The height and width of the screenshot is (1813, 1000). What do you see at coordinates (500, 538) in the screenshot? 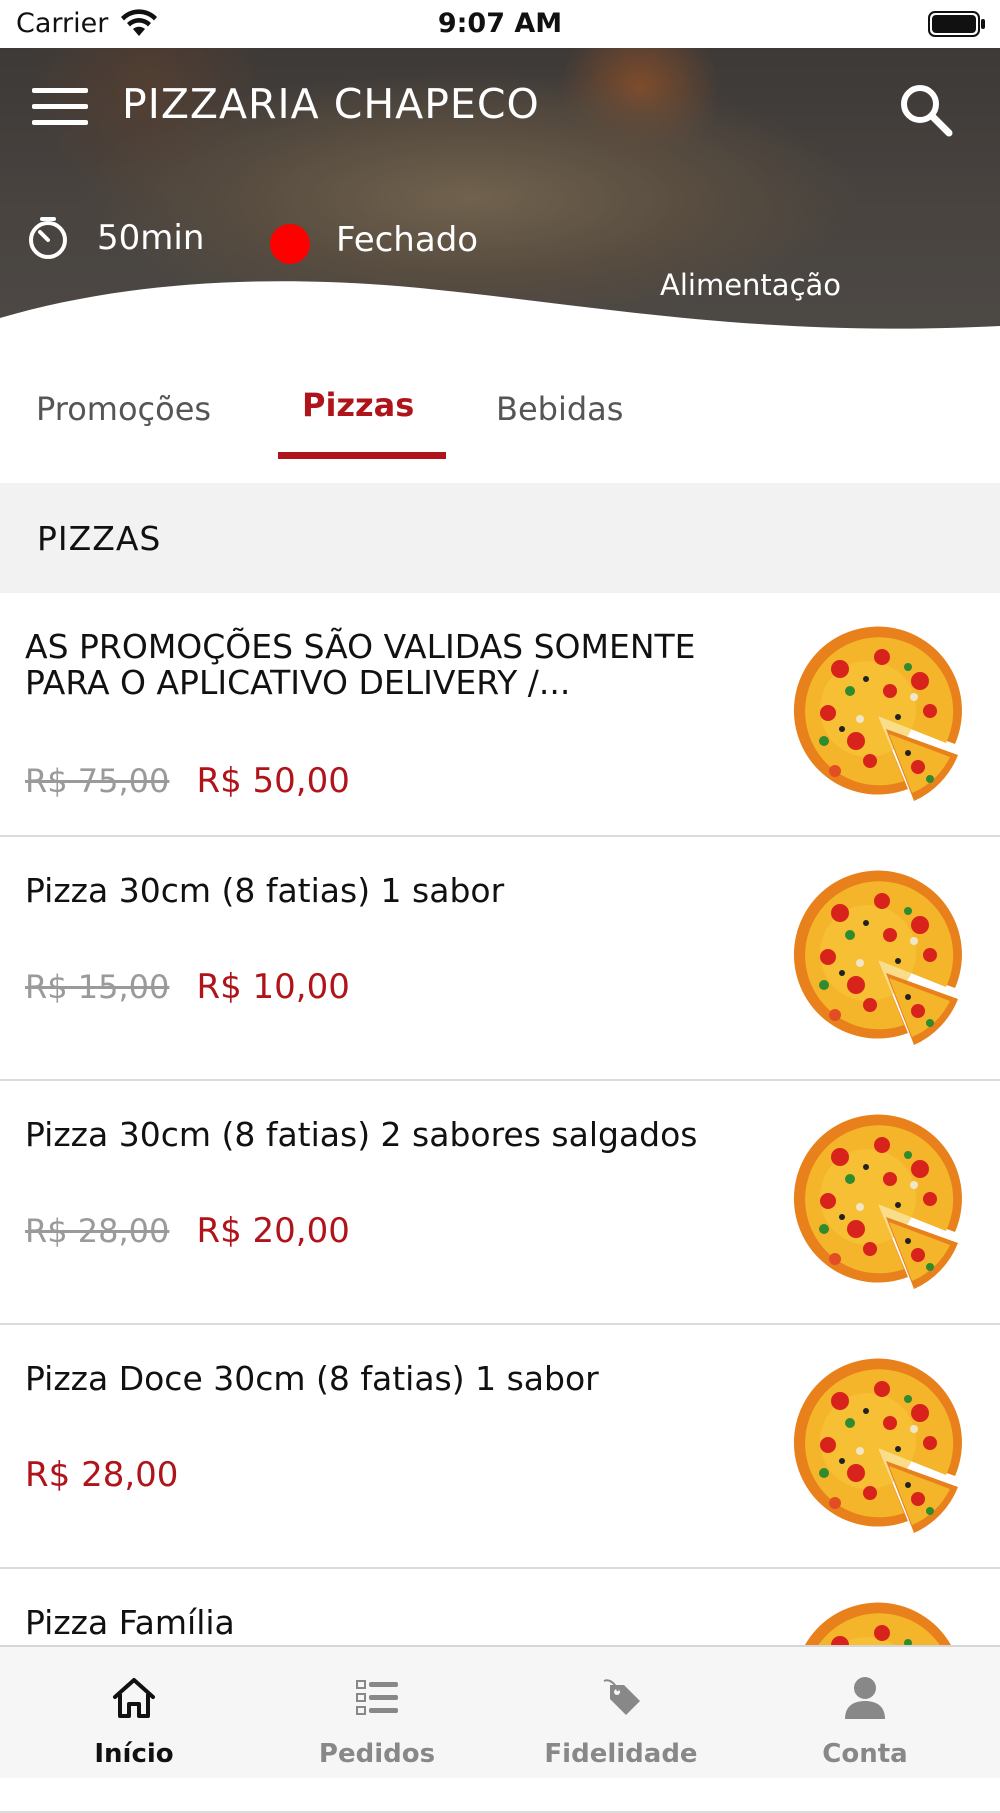
I see `section-header: PIZZAS` at bounding box center [500, 538].